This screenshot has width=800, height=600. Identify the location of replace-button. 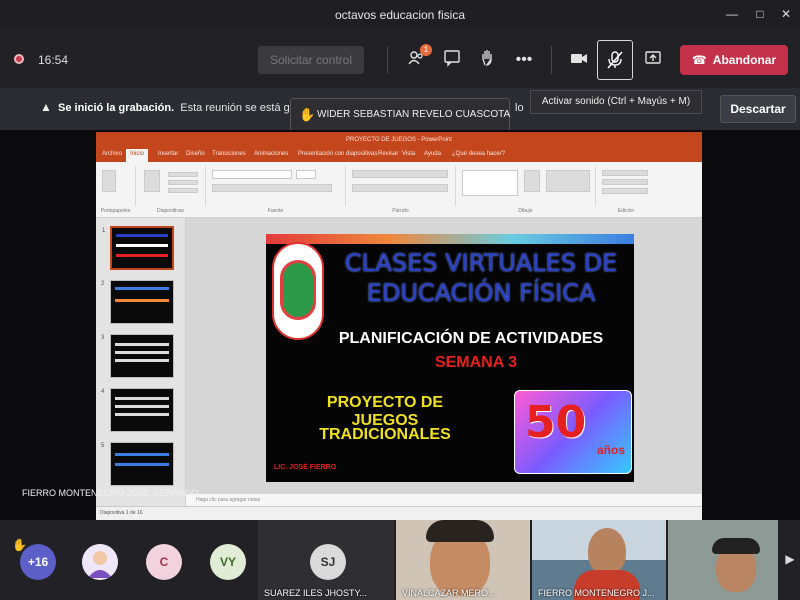
(625, 182).